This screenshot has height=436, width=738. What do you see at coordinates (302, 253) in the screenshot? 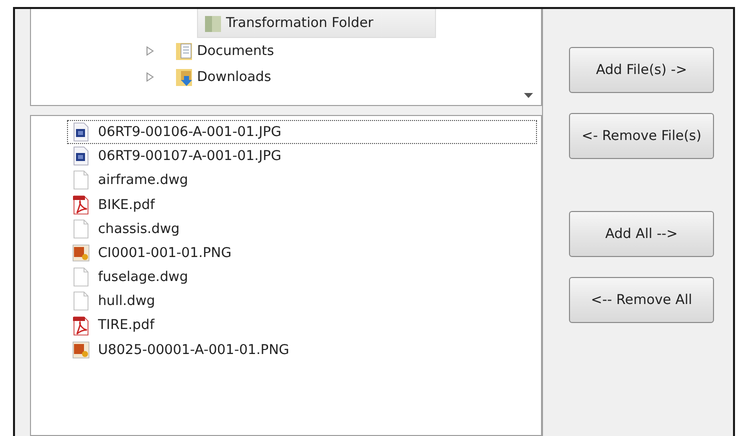
I see `file-item: CI0001-001-01.PNG` at bounding box center [302, 253].